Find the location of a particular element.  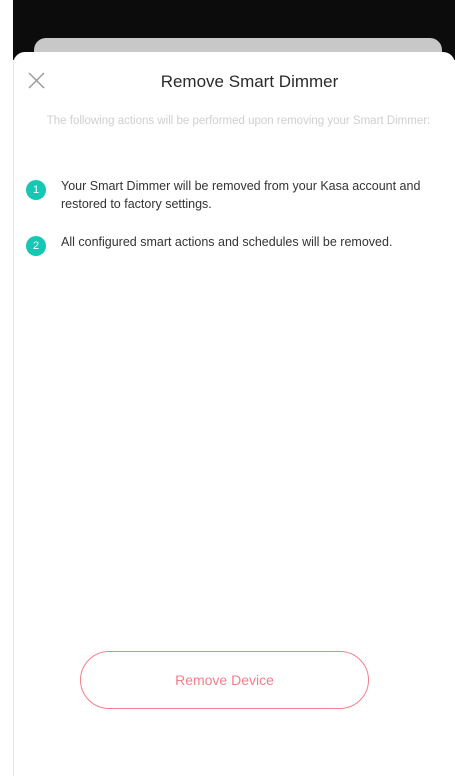

step-number-badge: 1 is located at coordinates (36, 190).